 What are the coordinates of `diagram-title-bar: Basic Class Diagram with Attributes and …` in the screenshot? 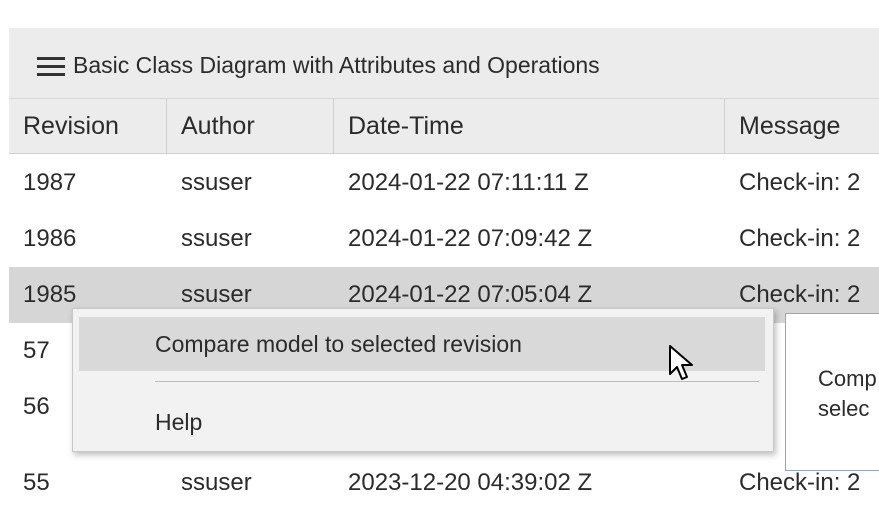 It's located at (444, 63).